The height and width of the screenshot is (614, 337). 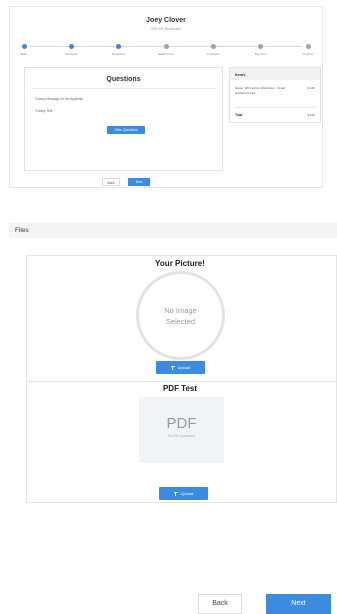 I want to click on step-label: Questions, so click(x=118, y=54).